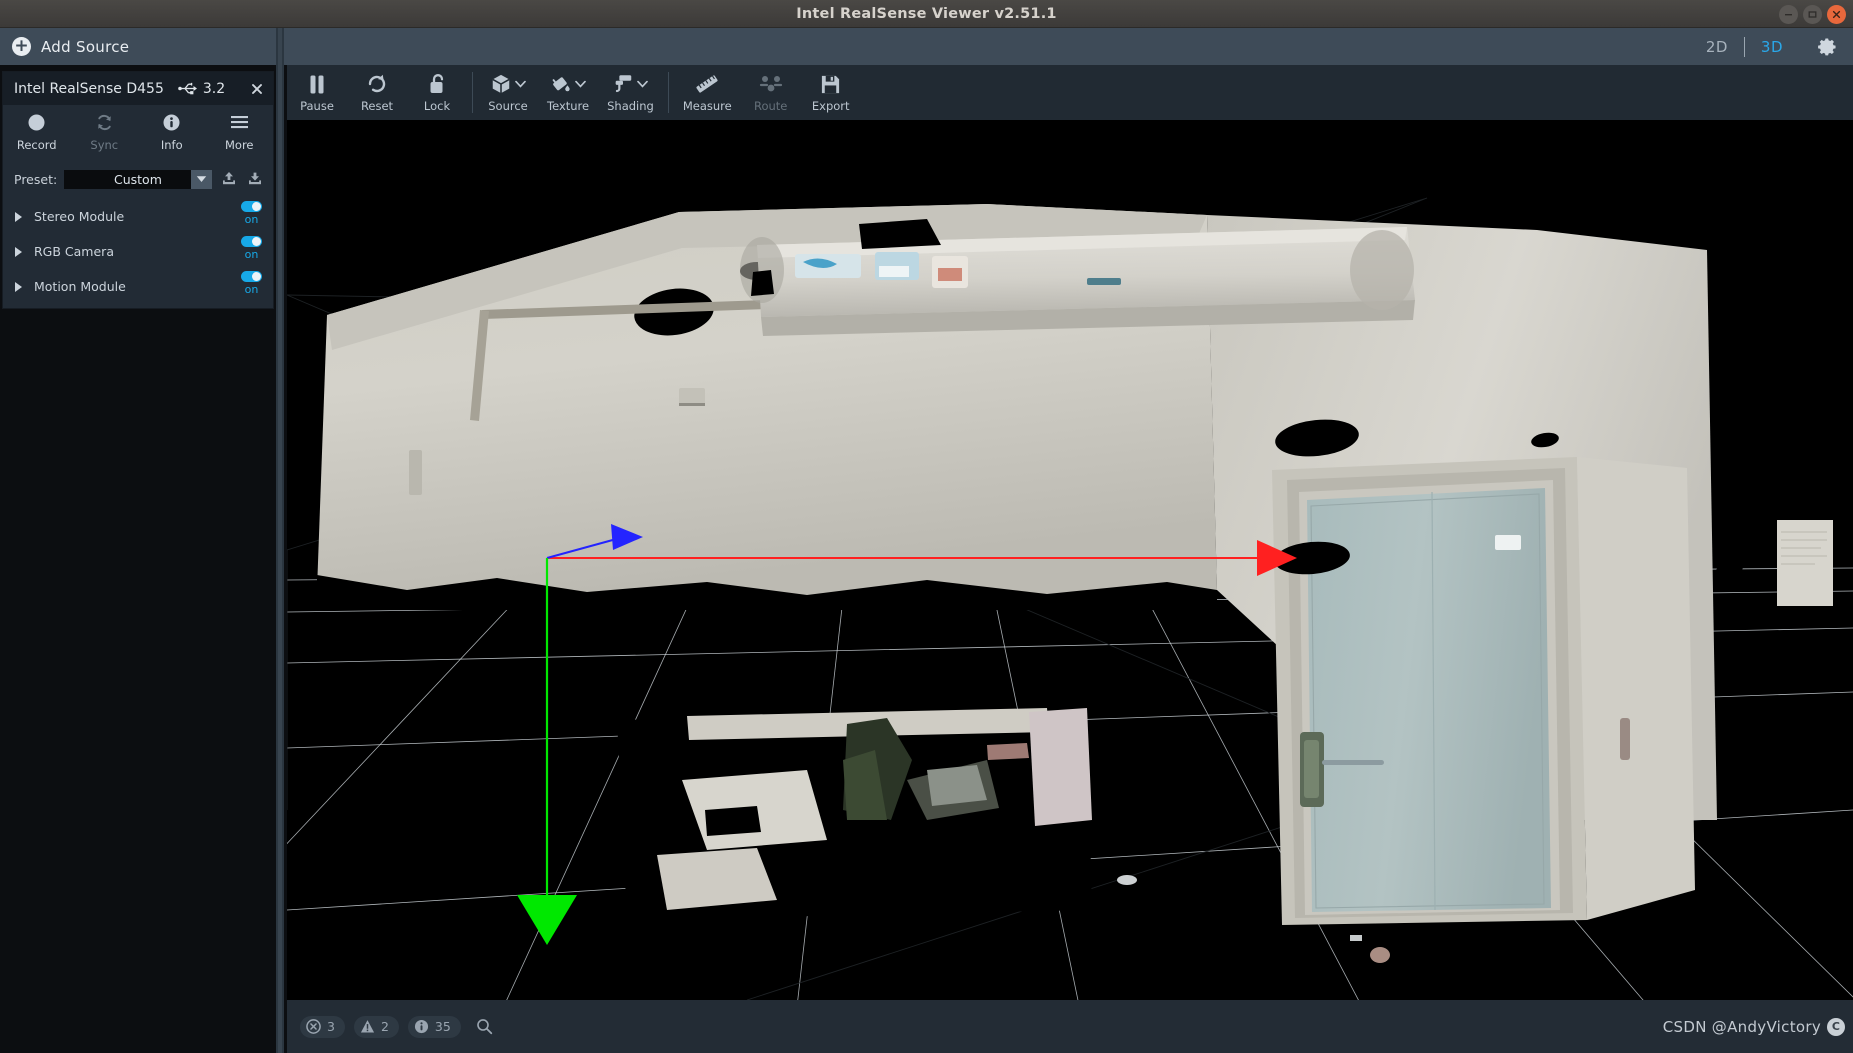 The image size is (1853, 1053). What do you see at coordinates (1812, 14) in the screenshot?
I see `maximize-button` at bounding box center [1812, 14].